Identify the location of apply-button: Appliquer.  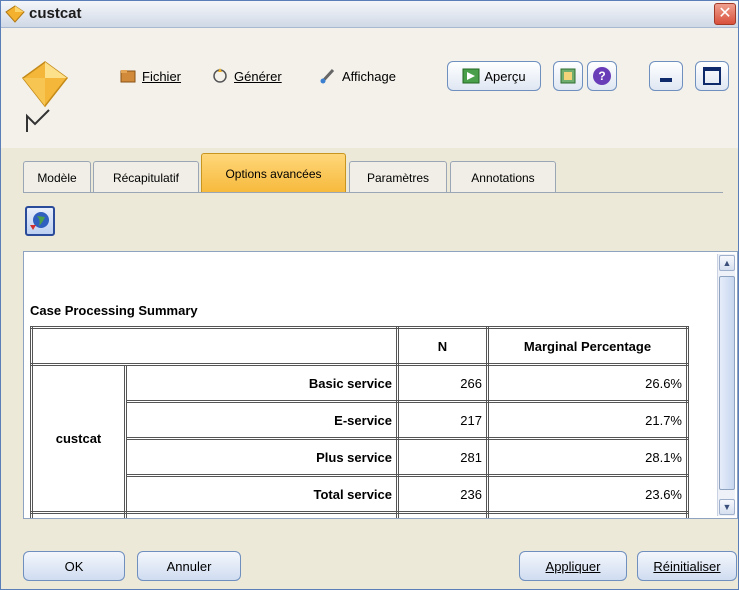
(573, 566).